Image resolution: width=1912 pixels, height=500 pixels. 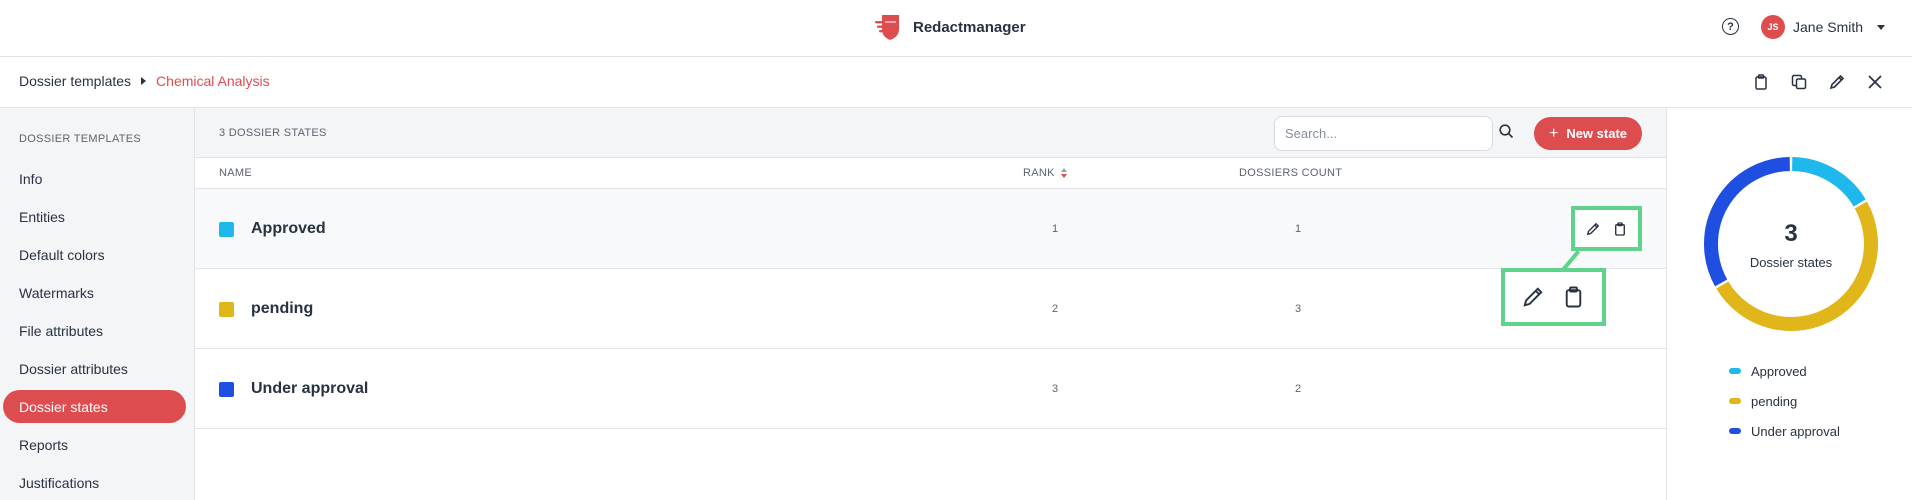 I want to click on search-input, so click(x=1383, y=133).